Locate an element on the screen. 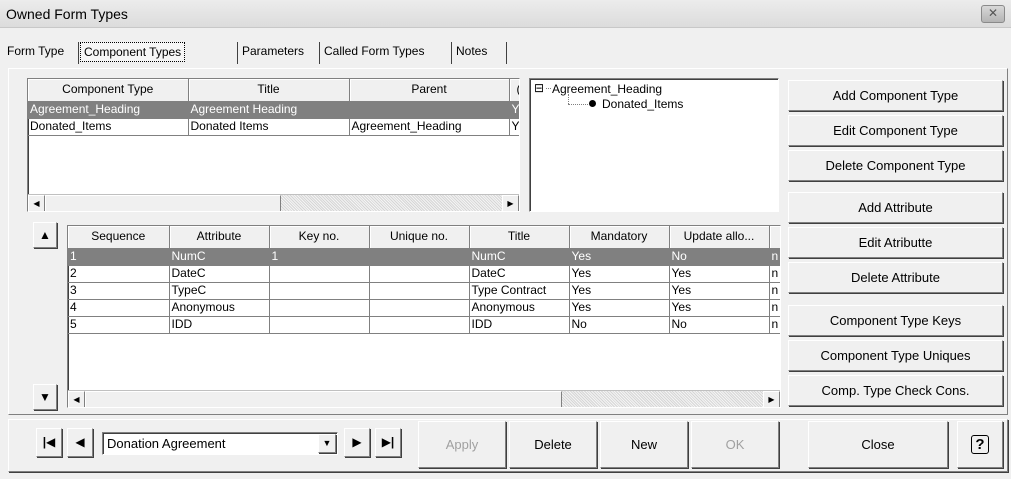 The width and height of the screenshot is (1011, 479). cell: Donated_Items is located at coordinates (108, 127).